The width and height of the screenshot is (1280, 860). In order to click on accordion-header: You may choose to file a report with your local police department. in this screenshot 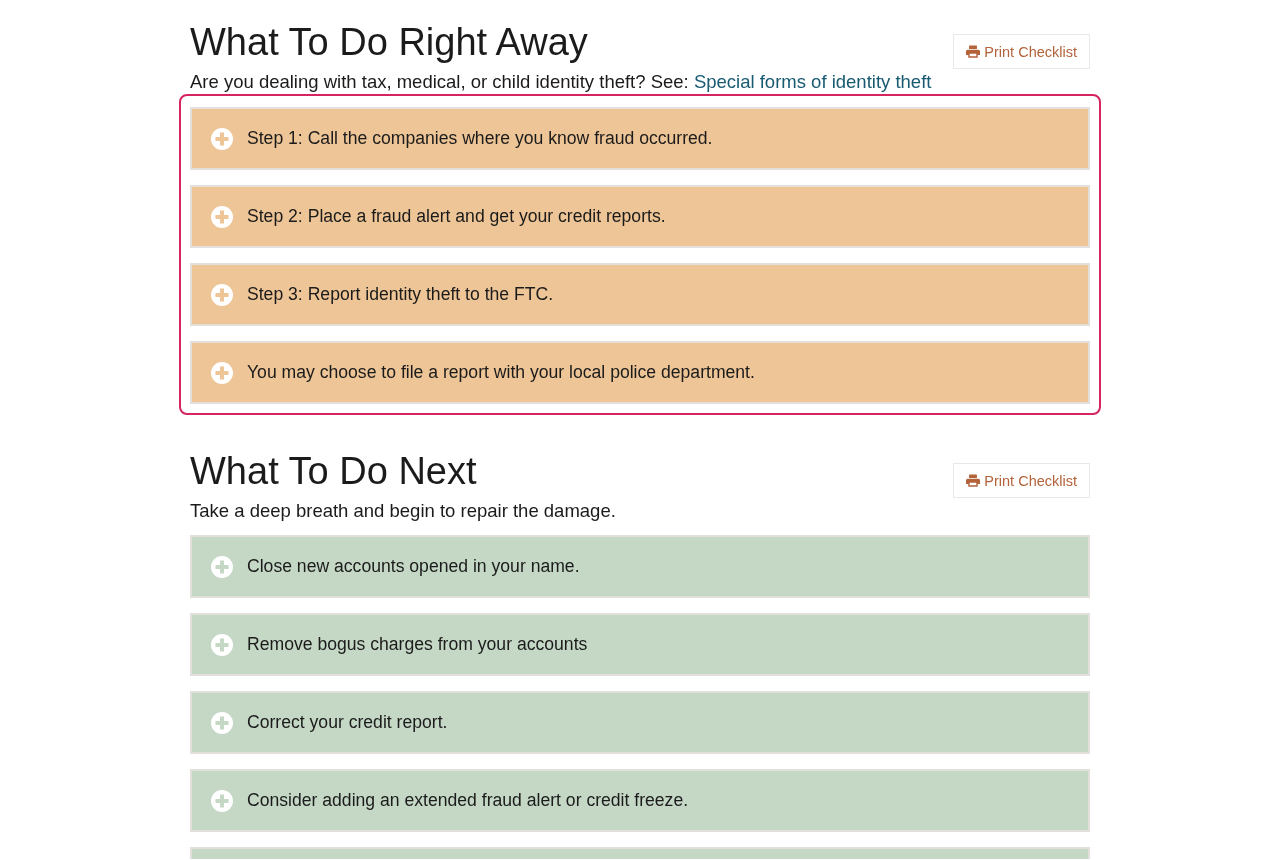, I will do `click(640, 372)`.